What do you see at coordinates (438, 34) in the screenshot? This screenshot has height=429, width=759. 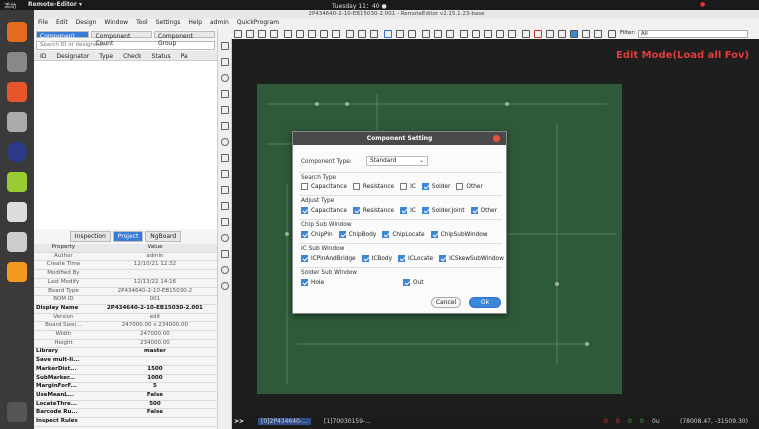 I see `table-icon` at bounding box center [438, 34].